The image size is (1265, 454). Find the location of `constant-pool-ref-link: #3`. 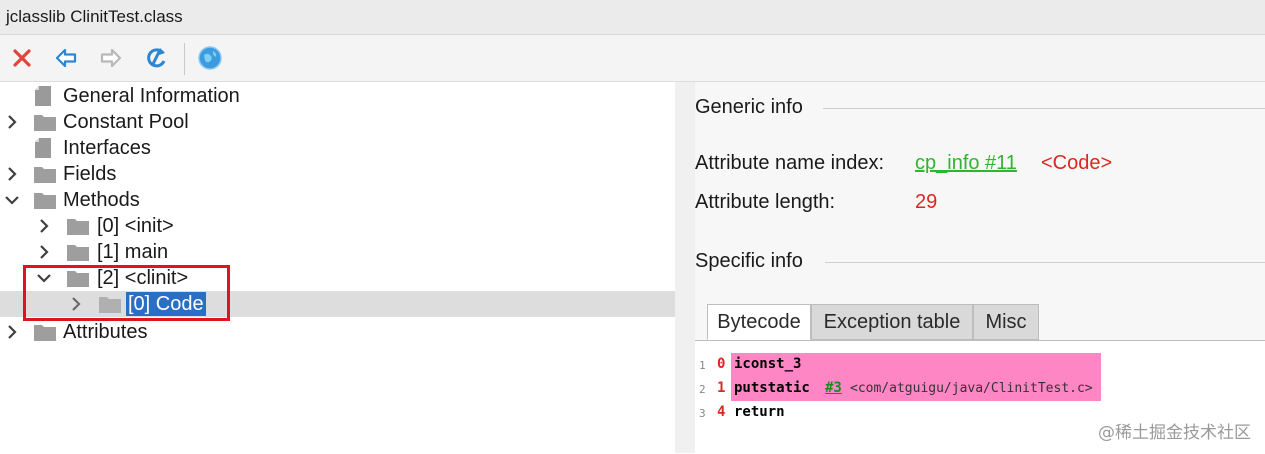

constant-pool-ref-link: #3 is located at coordinates (833, 388).